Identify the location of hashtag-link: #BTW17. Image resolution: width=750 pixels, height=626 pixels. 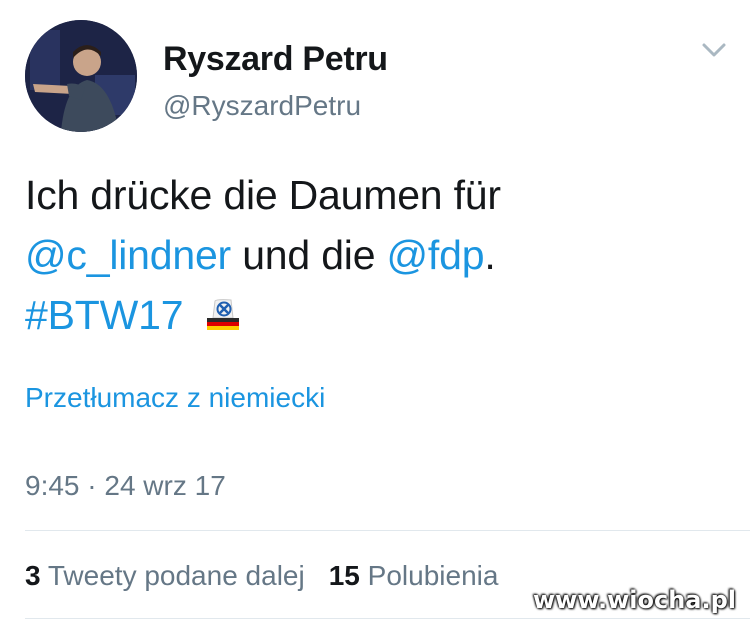
(104, 315).